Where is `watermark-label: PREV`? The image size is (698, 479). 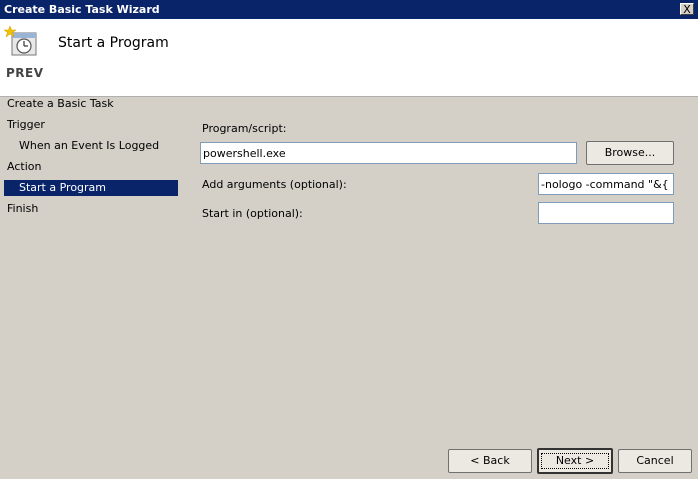 watermark-label: PREV is located at coordinates (25, 73).